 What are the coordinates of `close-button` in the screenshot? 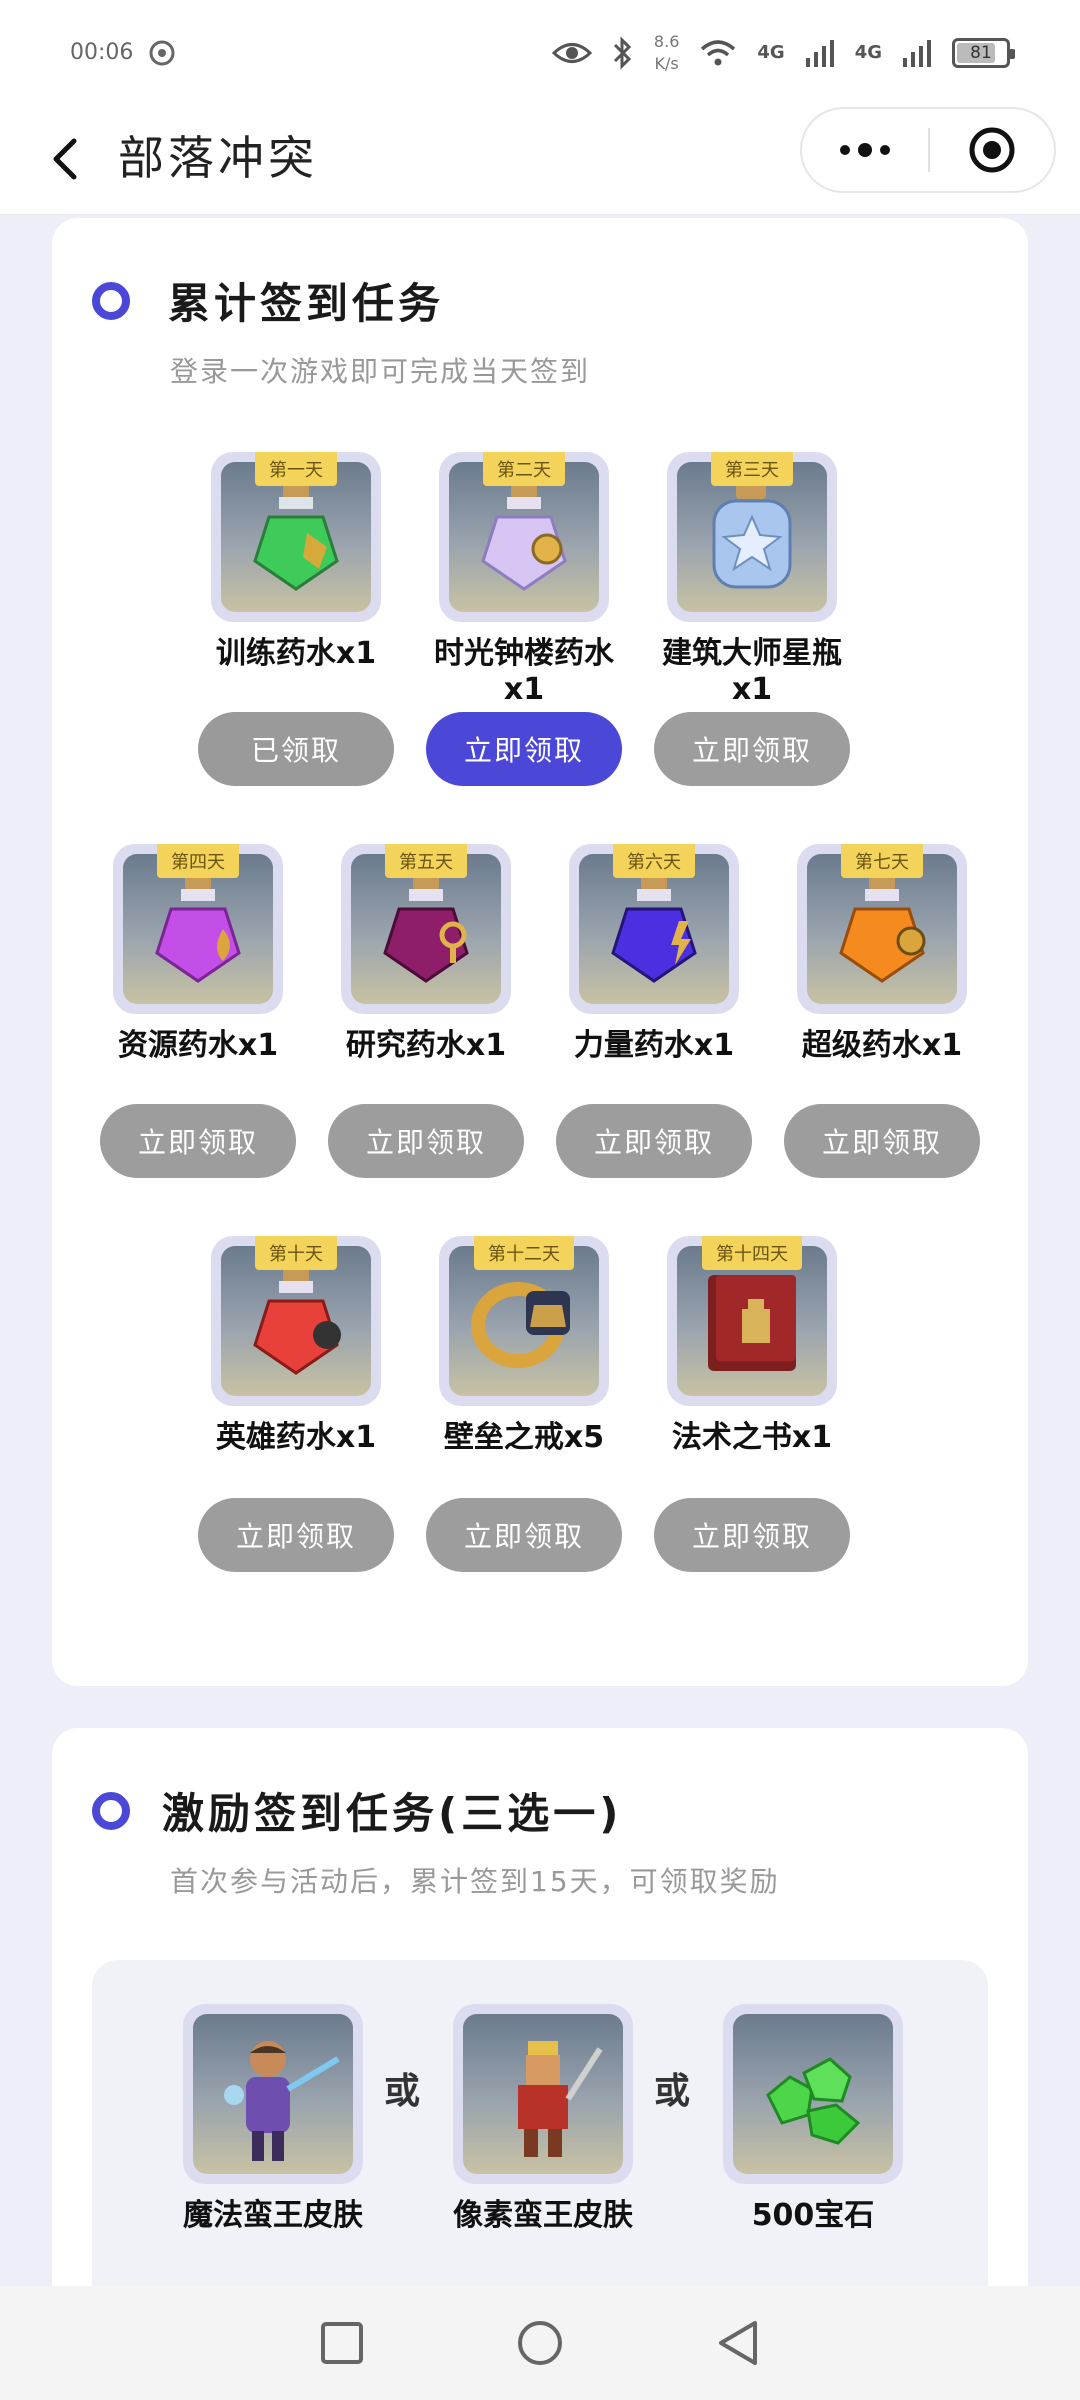 It's located at (992, 150).